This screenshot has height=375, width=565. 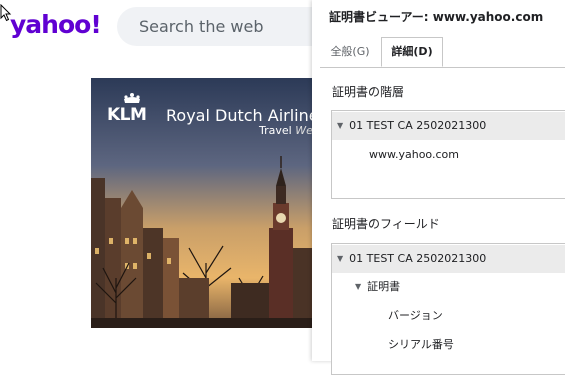 What do you see at coordinates (436, 17) in the screenshot?
I see `dialog-title: 証明書ビューアー: www.yahoo.com` at bounding box center [436, 17].